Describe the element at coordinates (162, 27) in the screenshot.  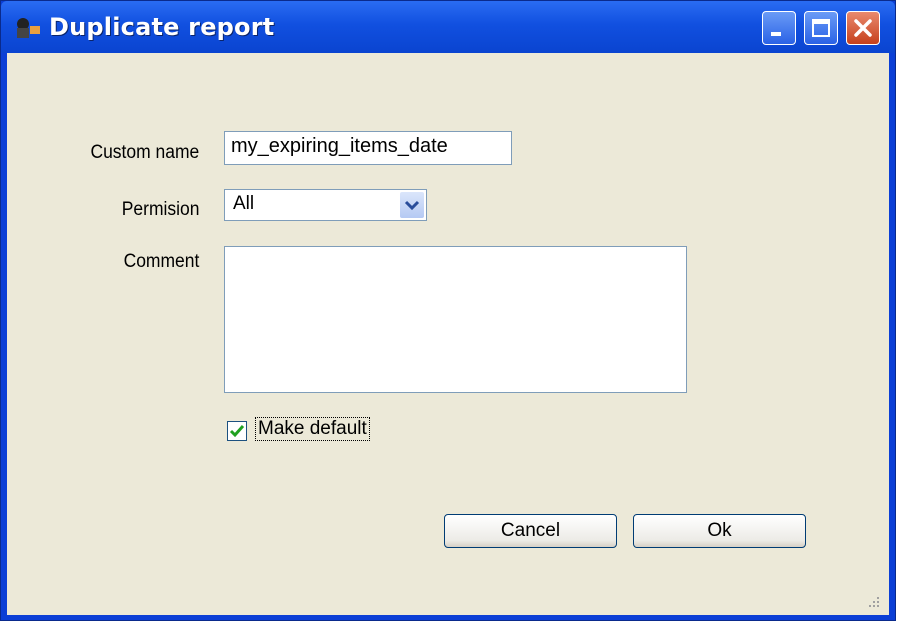
I see `window-title: Duplicate report` at that location.